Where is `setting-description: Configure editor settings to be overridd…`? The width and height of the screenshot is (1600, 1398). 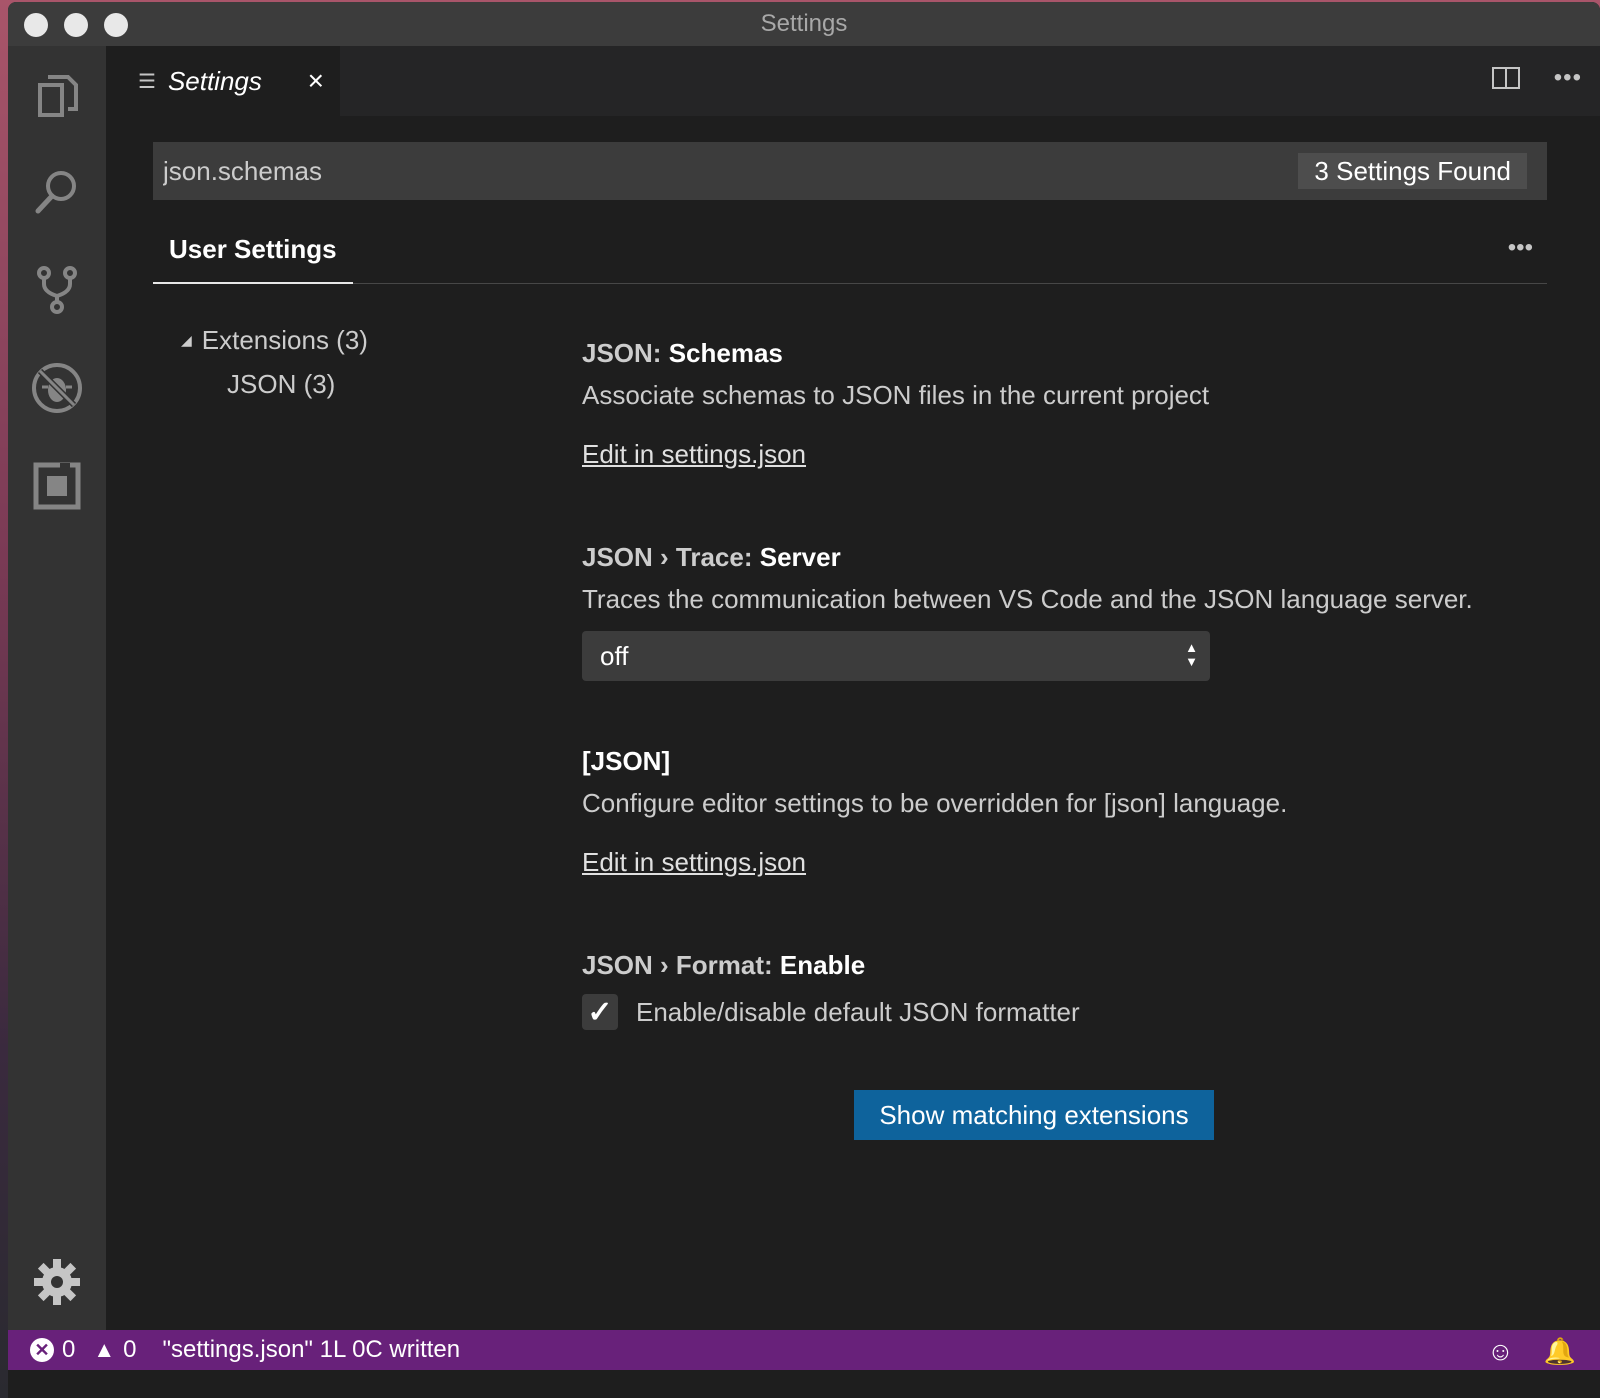
setting-description: Configure editor settings to be overridd… is located at coordinates (935, 803).